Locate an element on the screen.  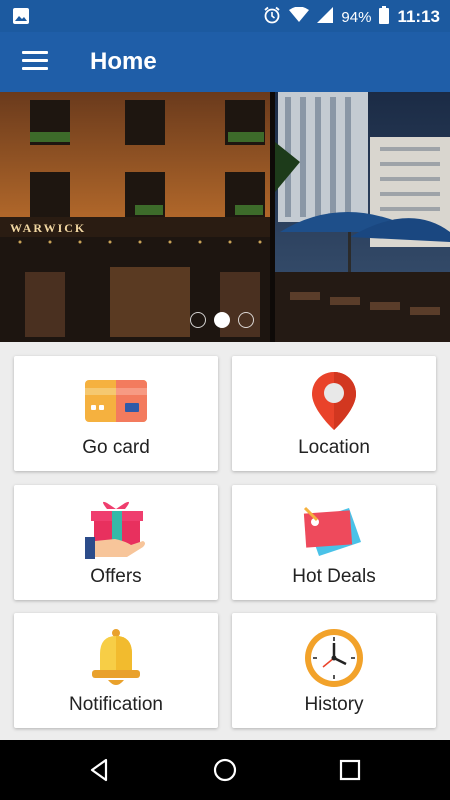
gift-icon is located at coordinates (116, 530).